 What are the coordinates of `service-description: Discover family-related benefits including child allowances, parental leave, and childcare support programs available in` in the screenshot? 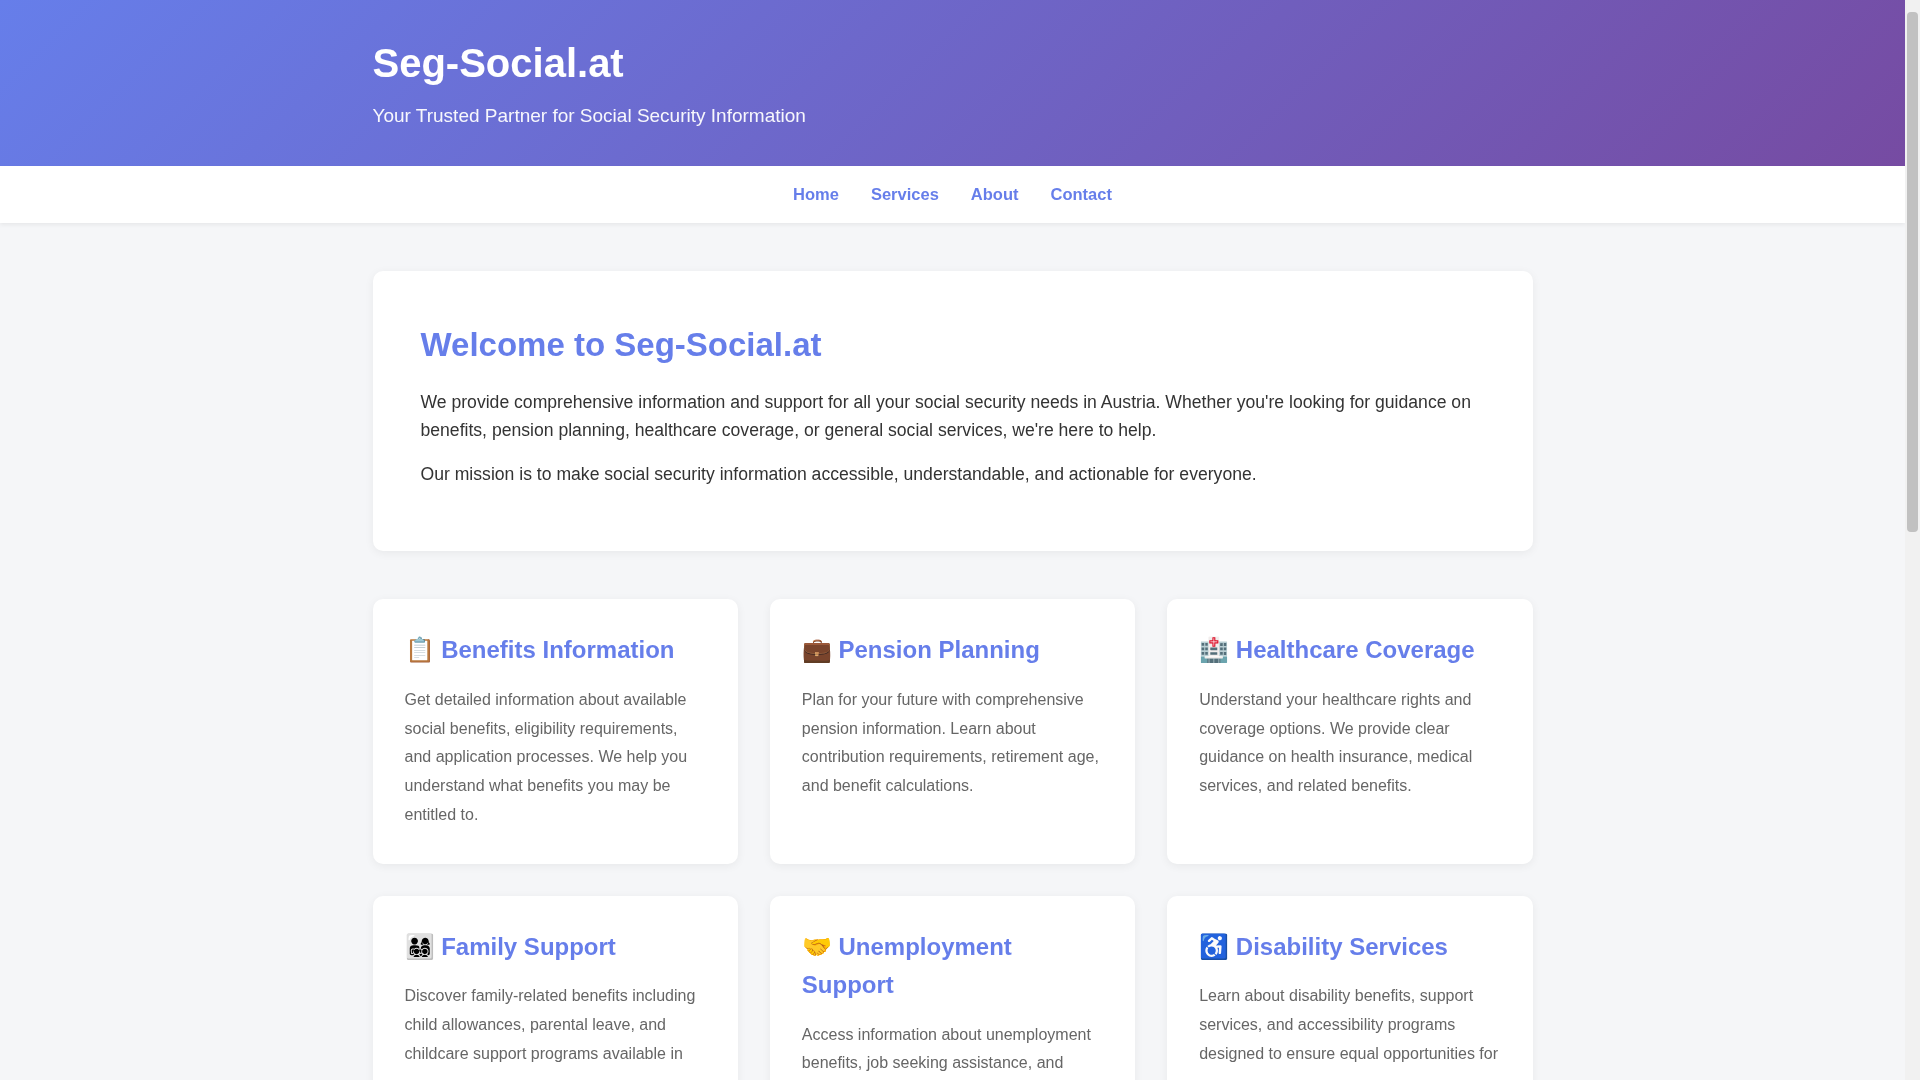 It's located at (550, 1025).